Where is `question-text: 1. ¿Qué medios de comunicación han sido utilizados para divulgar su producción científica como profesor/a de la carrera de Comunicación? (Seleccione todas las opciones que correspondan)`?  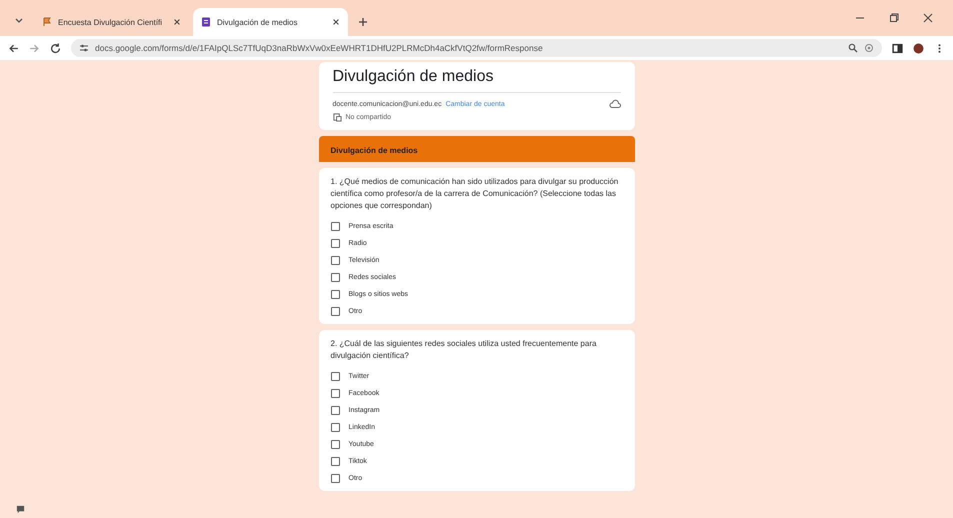 question-text: 1. ¿Qué medios de comunicación han sido utilizados para divulgar su producción científica como profesor/a de la carrera de Comunicación? (Seleccione todas las opciones que correspondan) is located at coordinates (475, 194).